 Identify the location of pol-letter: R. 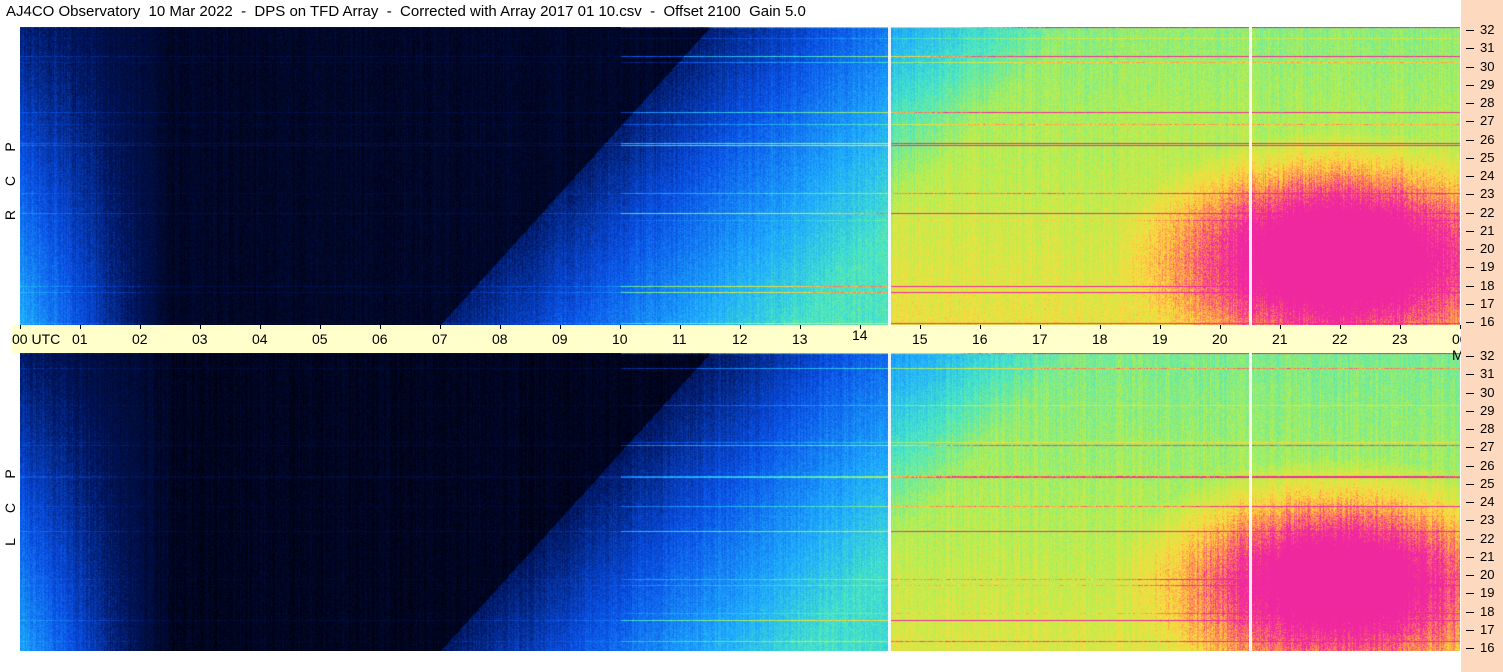
(10, 215).